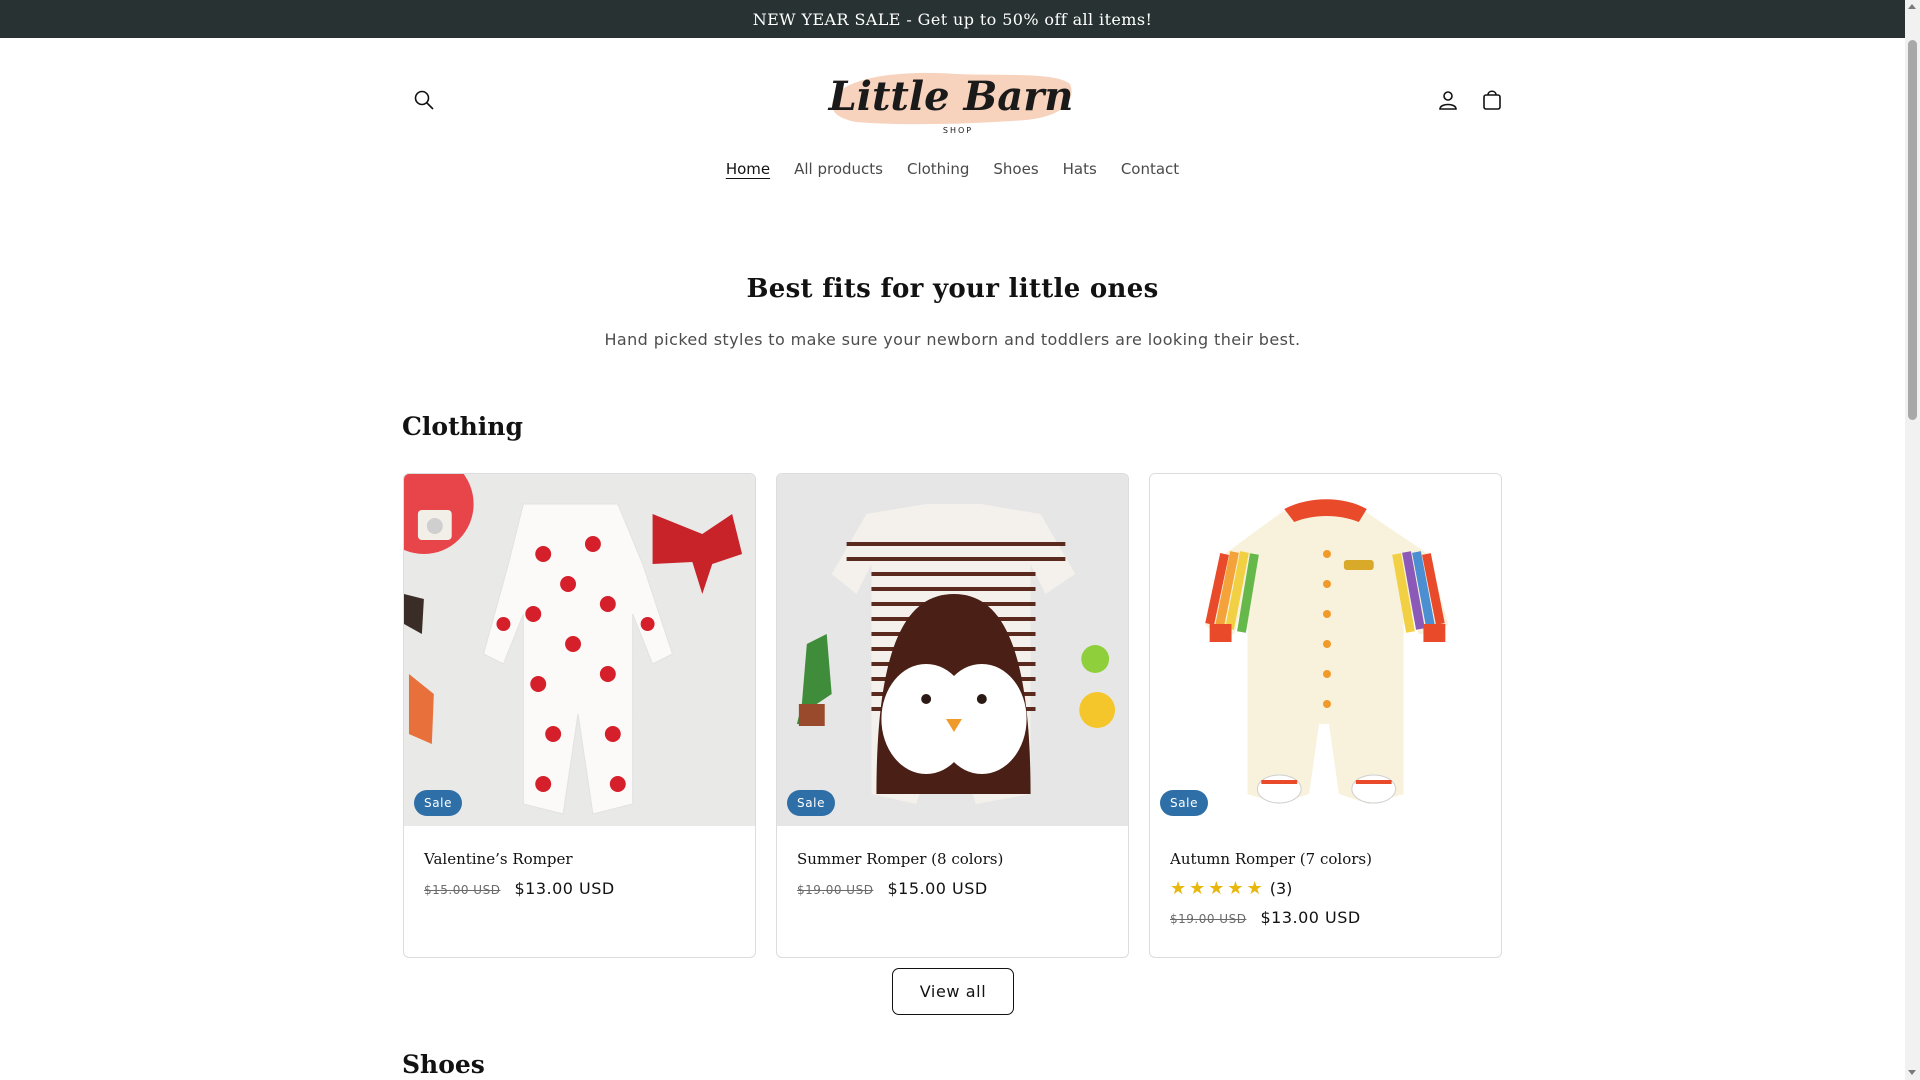 The width and height of the screenshot is (1920, 1080). I want to click on scroll-up-arrow, so click(1912, 6).